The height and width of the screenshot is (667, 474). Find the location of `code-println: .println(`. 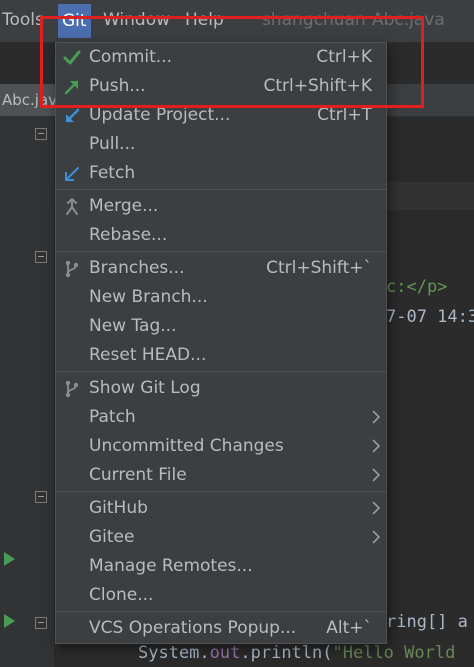

code-println: .println( is located at coordinates (286, 653).